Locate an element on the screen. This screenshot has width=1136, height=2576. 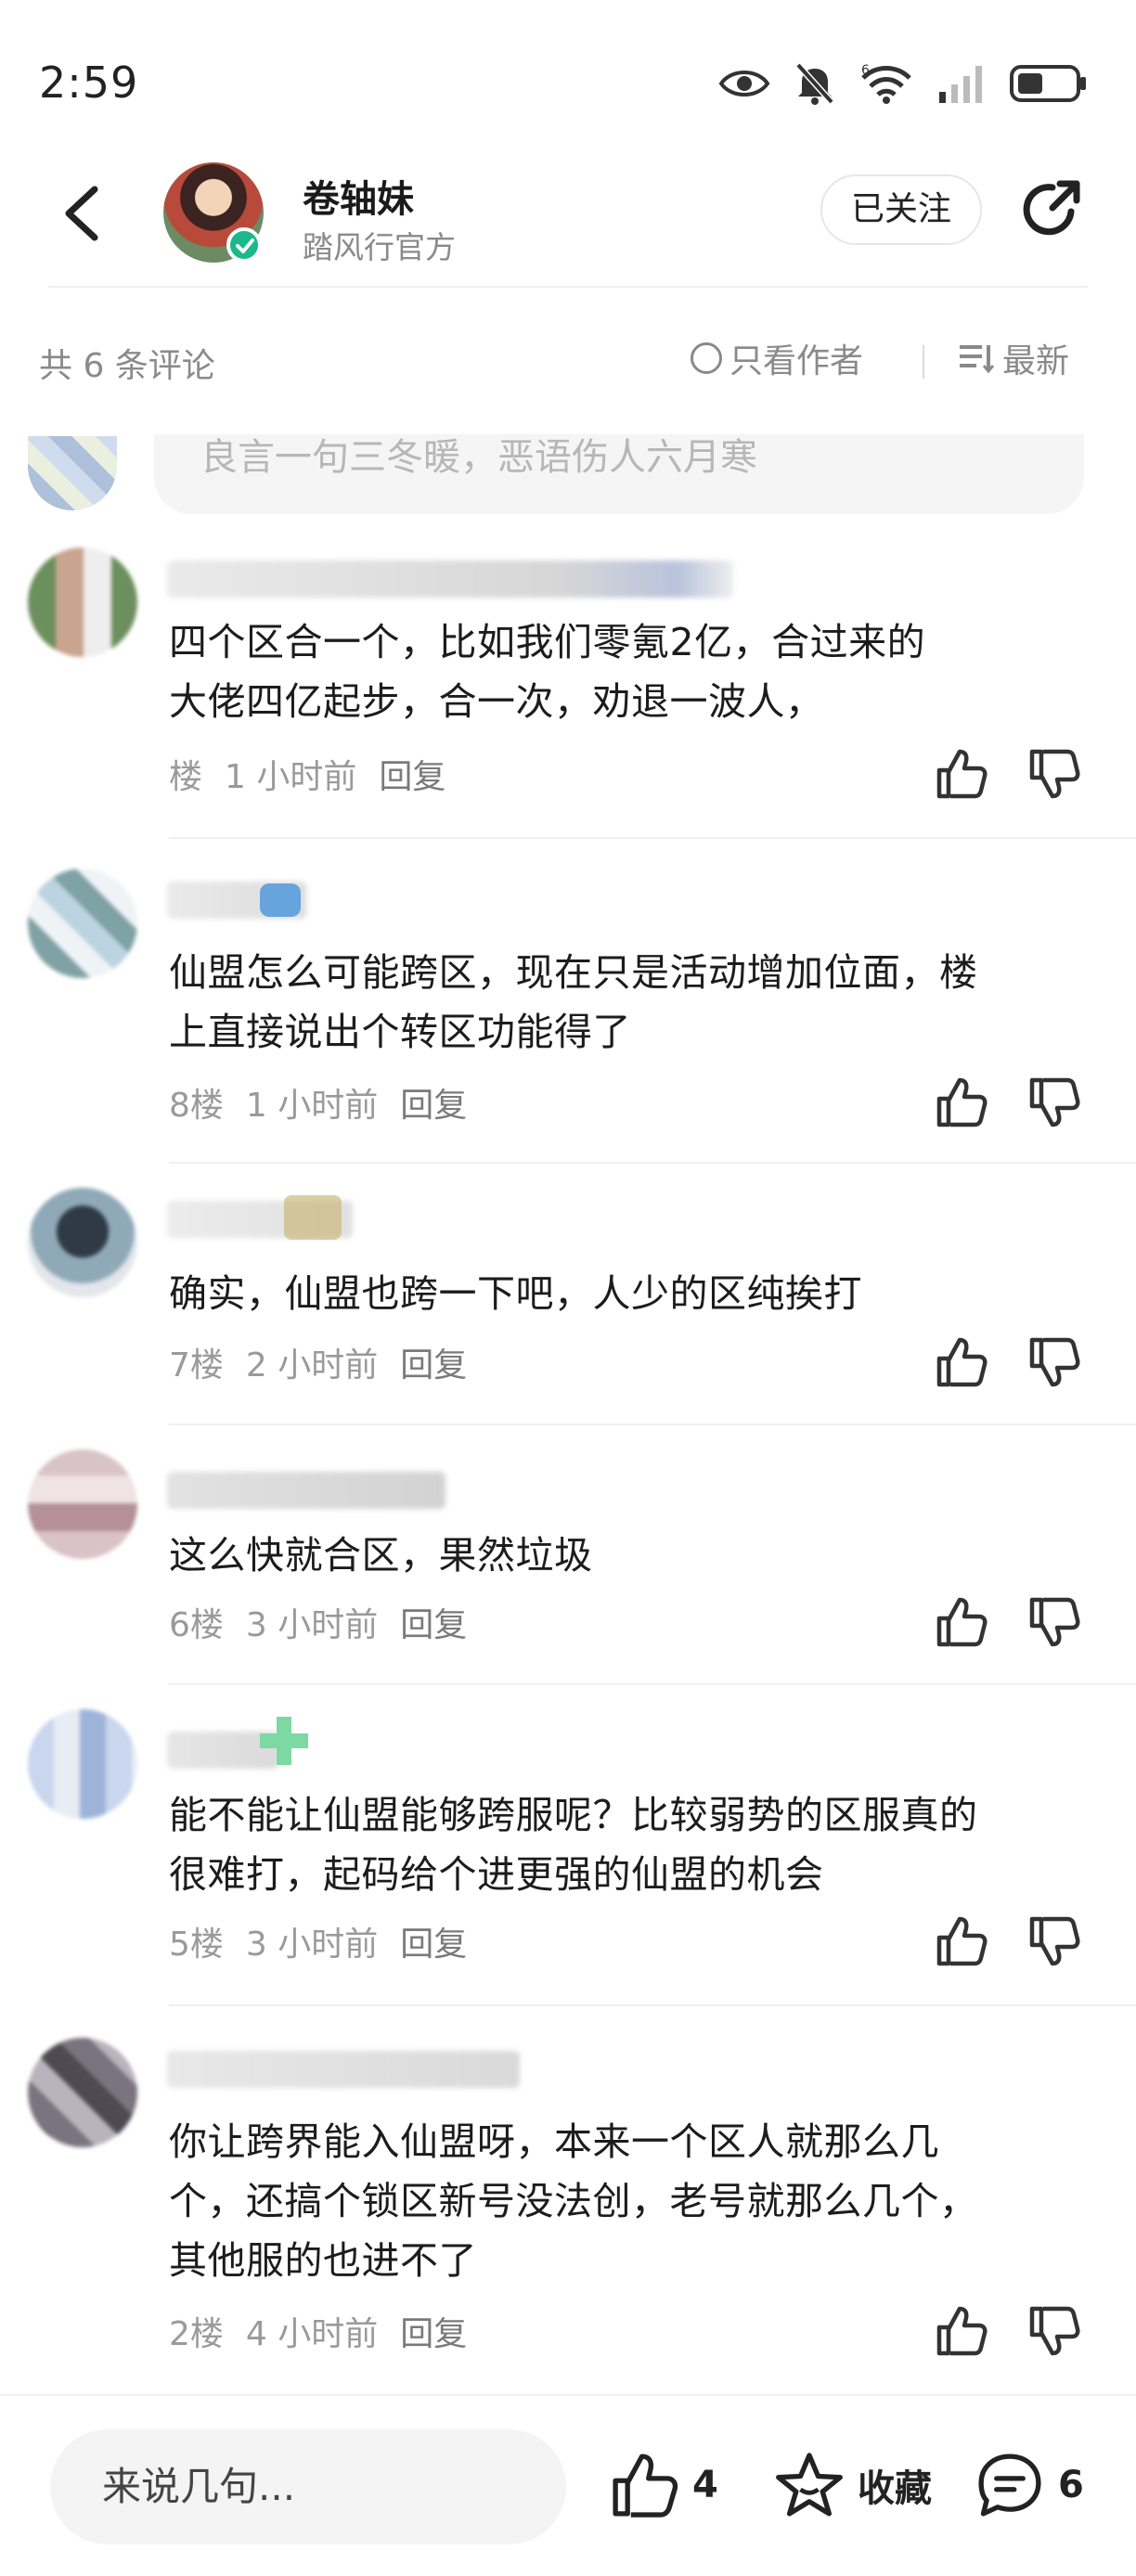
status-icons: 6 is located at coordinates (903, 84).